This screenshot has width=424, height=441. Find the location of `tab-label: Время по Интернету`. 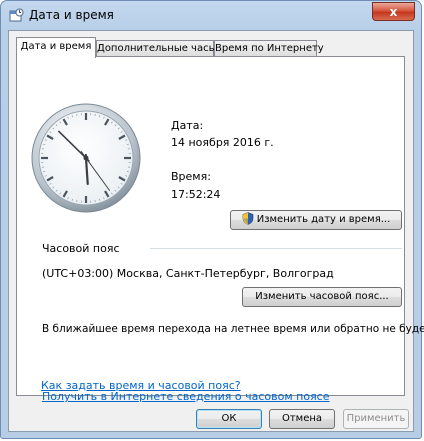

tab-label: Время по Интернету is located at coordinates (269, 48).